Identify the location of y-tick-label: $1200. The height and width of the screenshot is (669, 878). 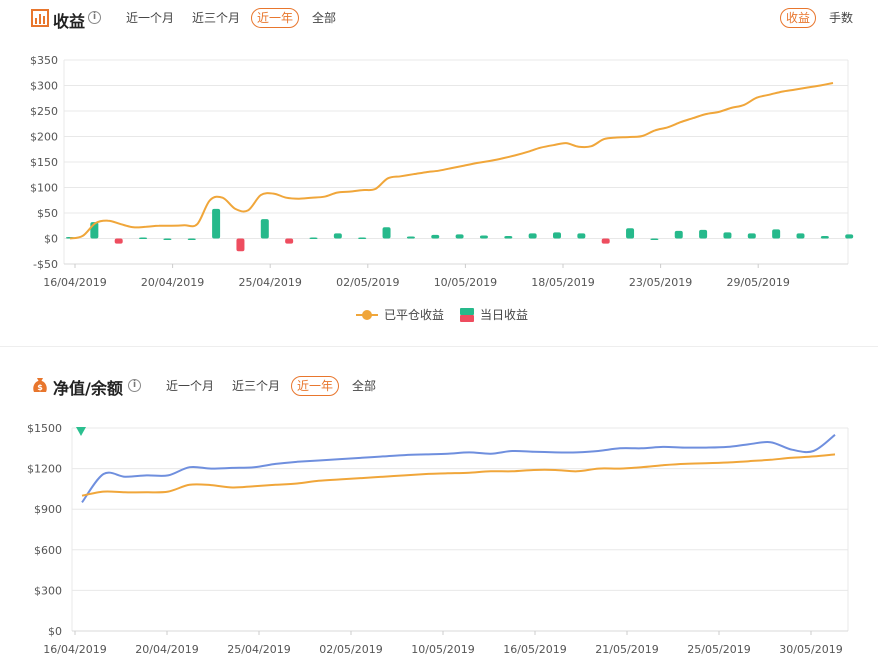
(44, 469).